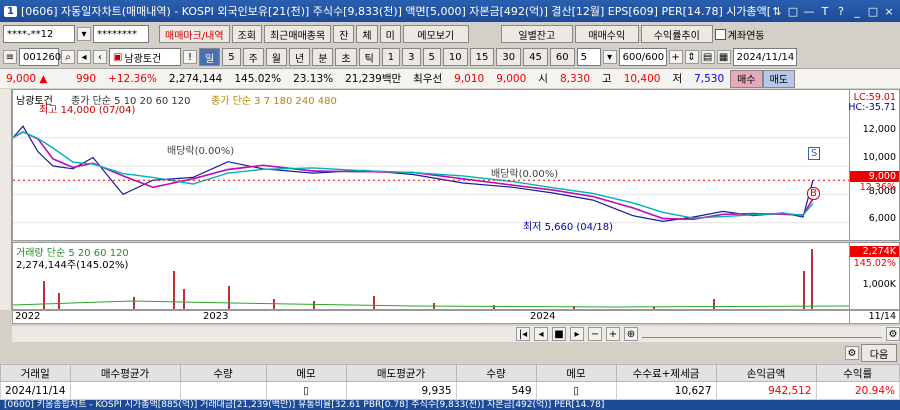  What do you see at coordinates (543, 79) in the screenshot?
I see `open-label: 시` at bounding box center [543, 79].